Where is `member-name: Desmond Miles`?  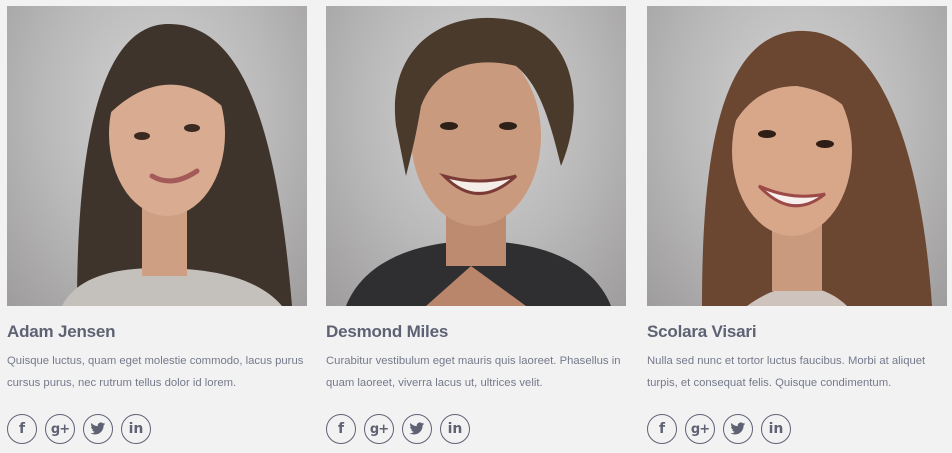
member-name: Desmond Miles is located at coordinates (387, 331).